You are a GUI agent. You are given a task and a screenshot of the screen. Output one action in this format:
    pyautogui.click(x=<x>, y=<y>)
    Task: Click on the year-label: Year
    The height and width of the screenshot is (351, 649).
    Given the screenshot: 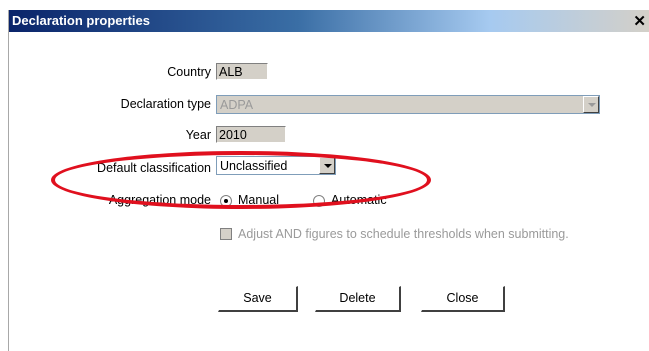 What is the action you would take?
    pyautogui.click(x=198, y=135)
    